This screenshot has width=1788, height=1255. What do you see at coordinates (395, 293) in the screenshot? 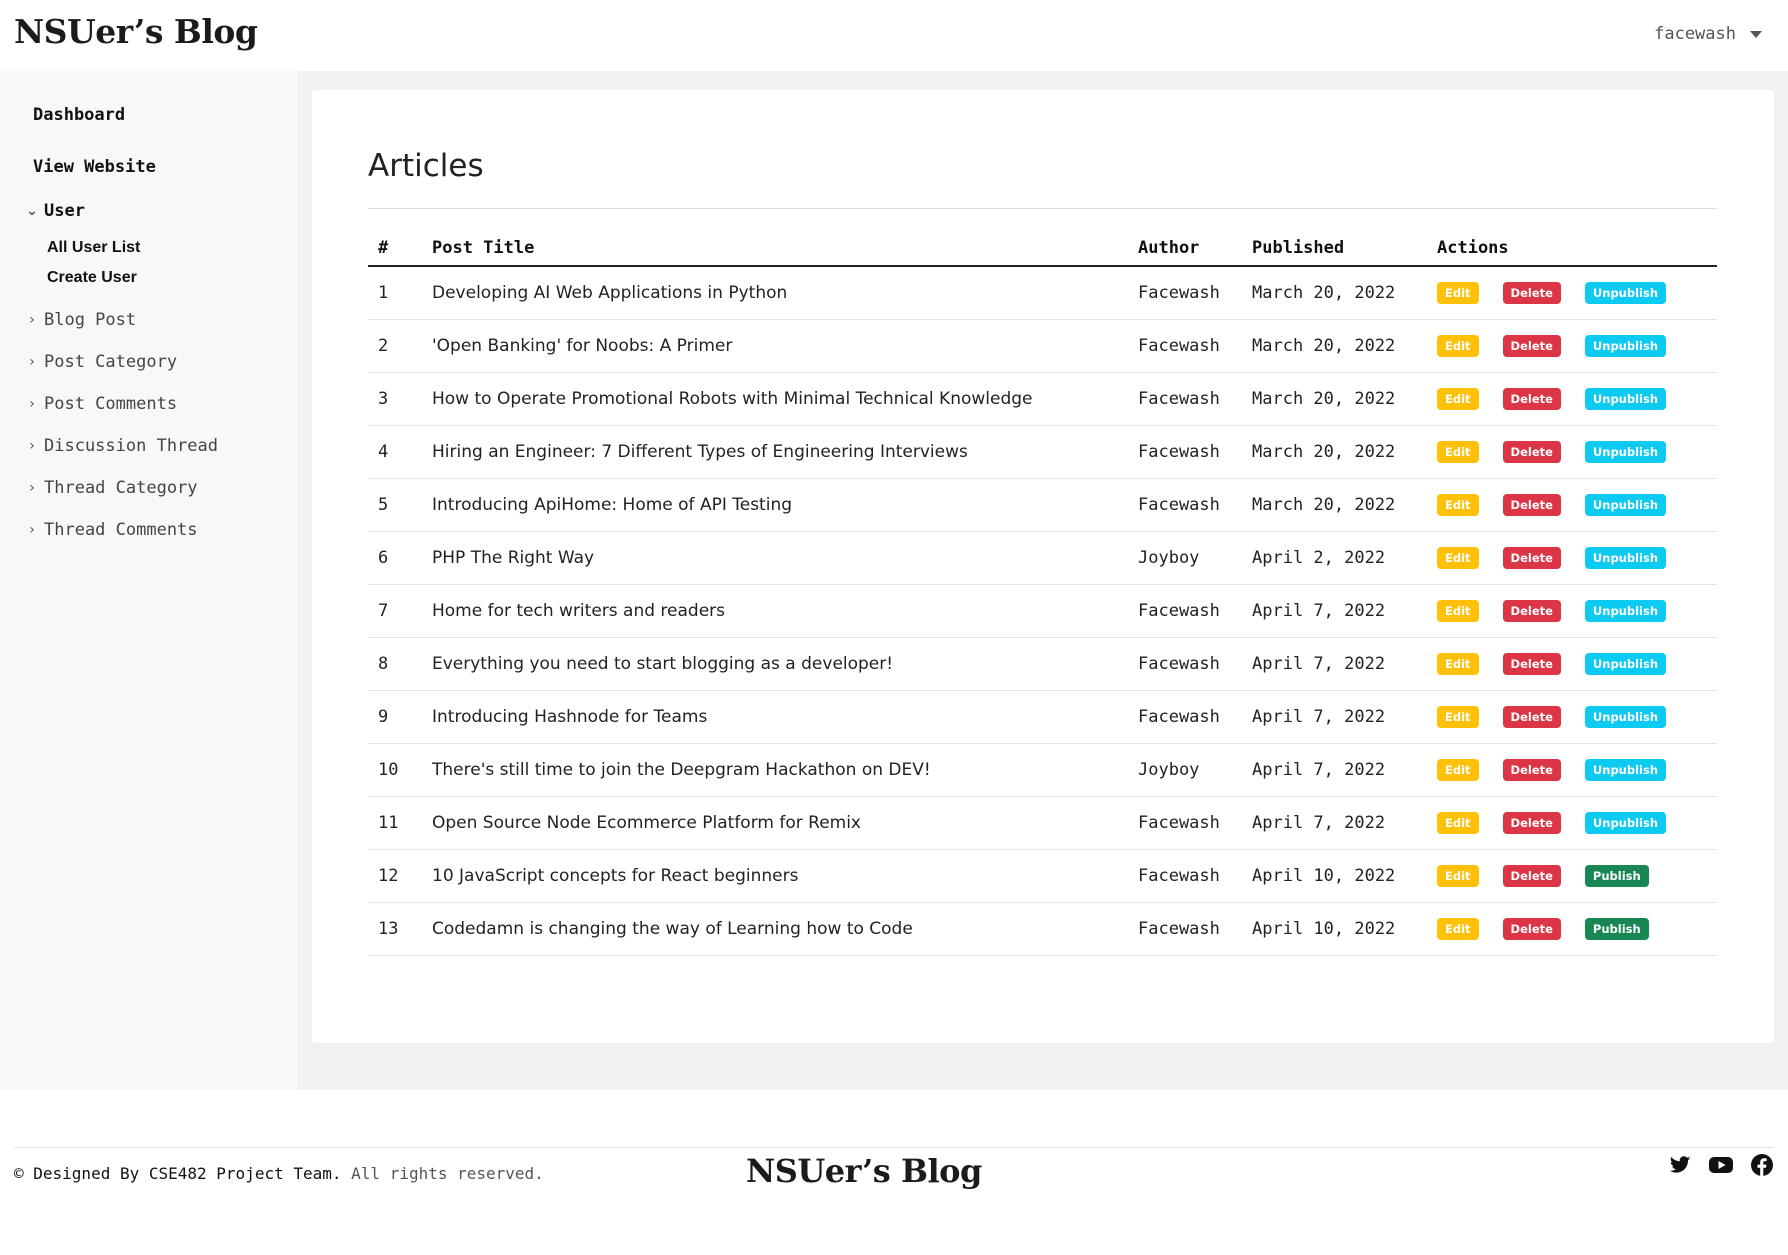
I see `row-number: 1` at bounding box center [395, 293].